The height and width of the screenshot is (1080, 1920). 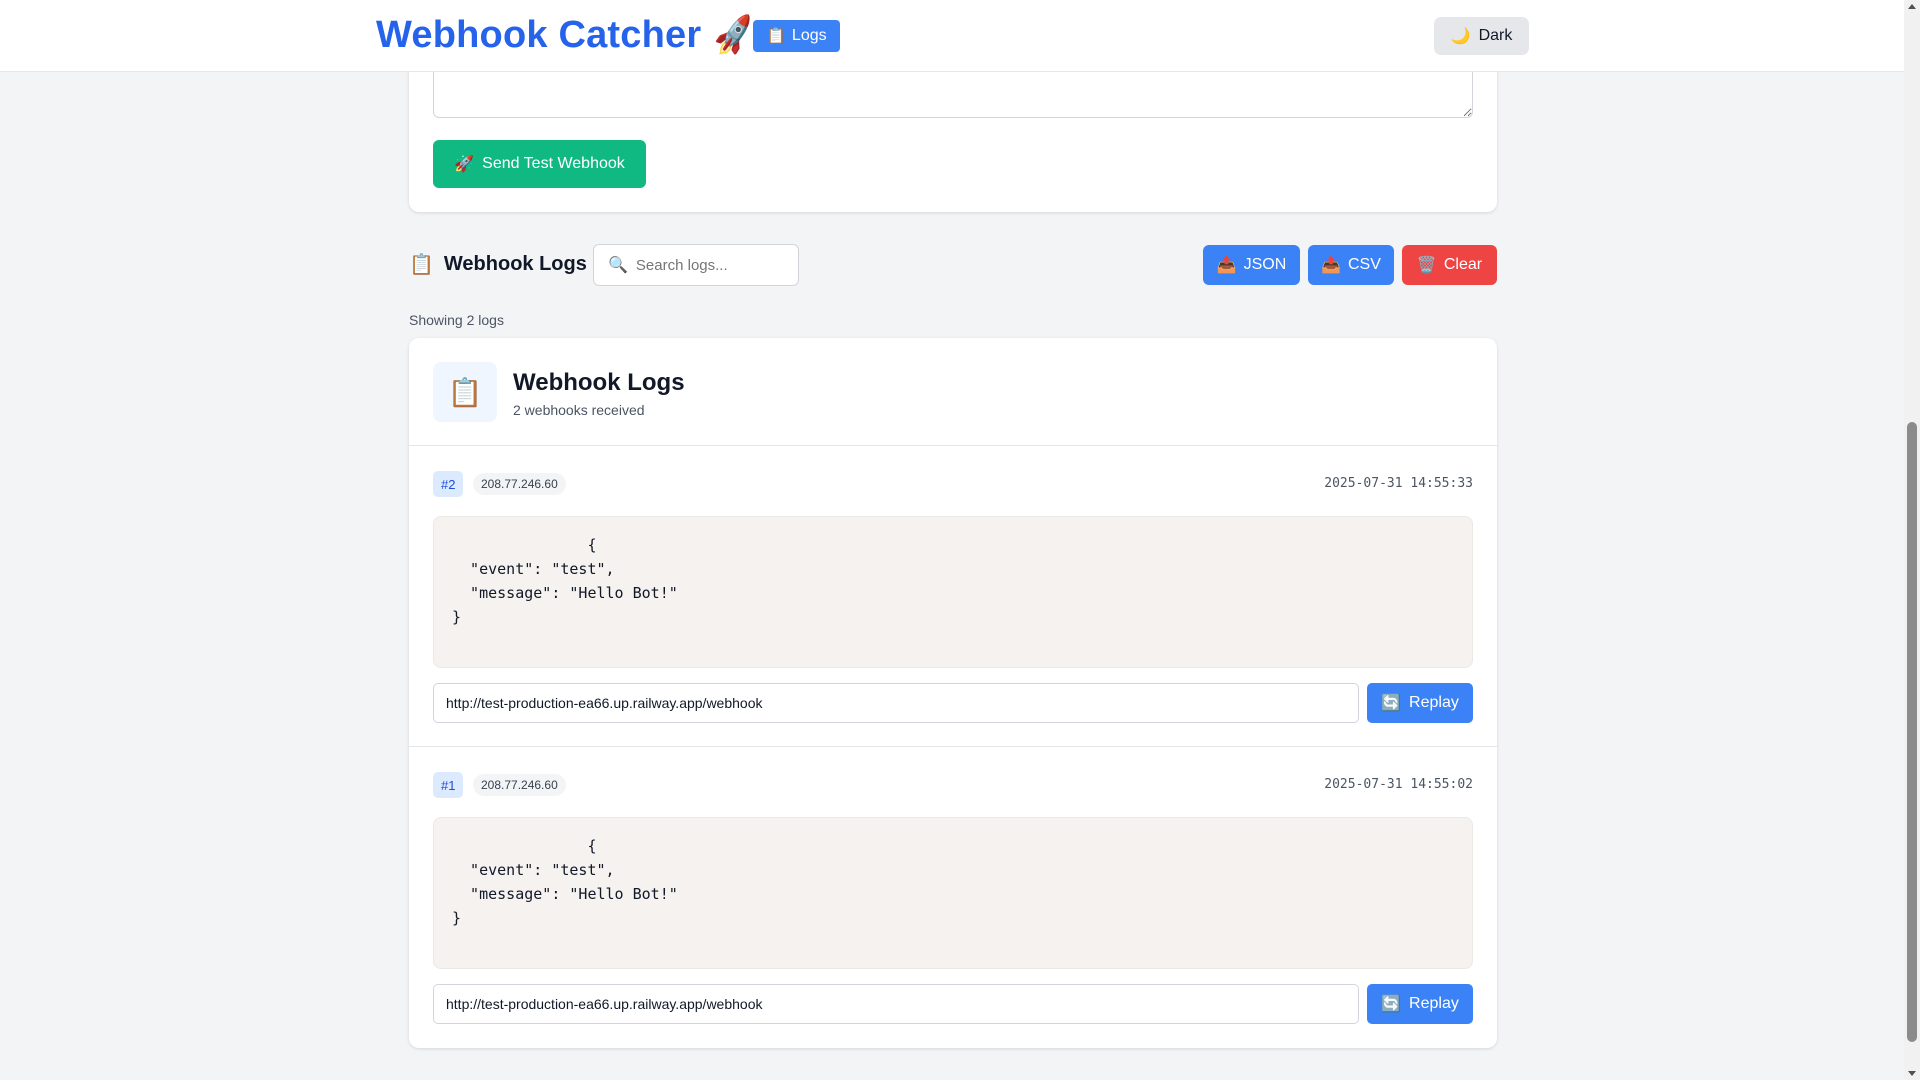 What do you see at coordinates (618, 265) in the screenshot?
I see `search-icon: 🔍` at bounding box center [618, 265].